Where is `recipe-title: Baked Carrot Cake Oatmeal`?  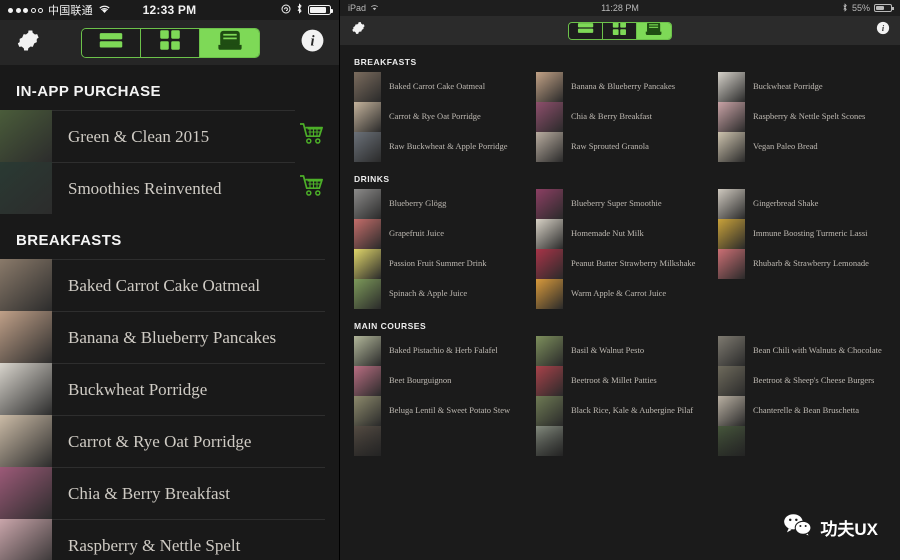 recipe-title: Baked Carrot Cake Oatmeal is located at coordinates (188, 285).